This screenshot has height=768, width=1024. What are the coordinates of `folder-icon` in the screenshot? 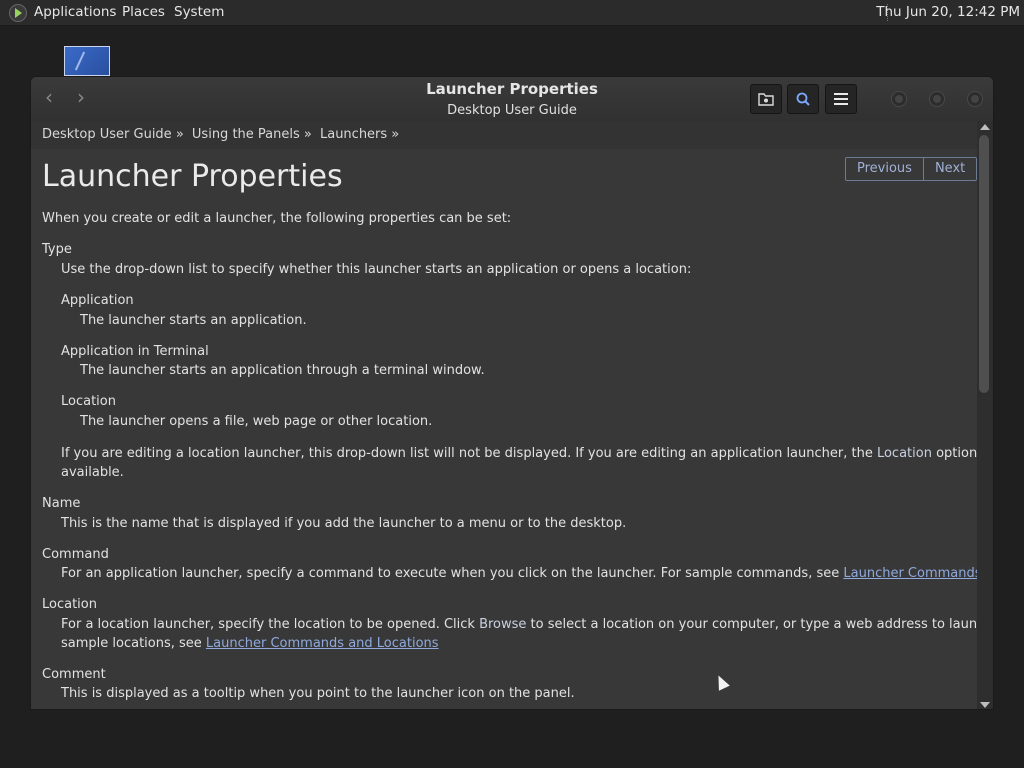 It's located at (766, 99).